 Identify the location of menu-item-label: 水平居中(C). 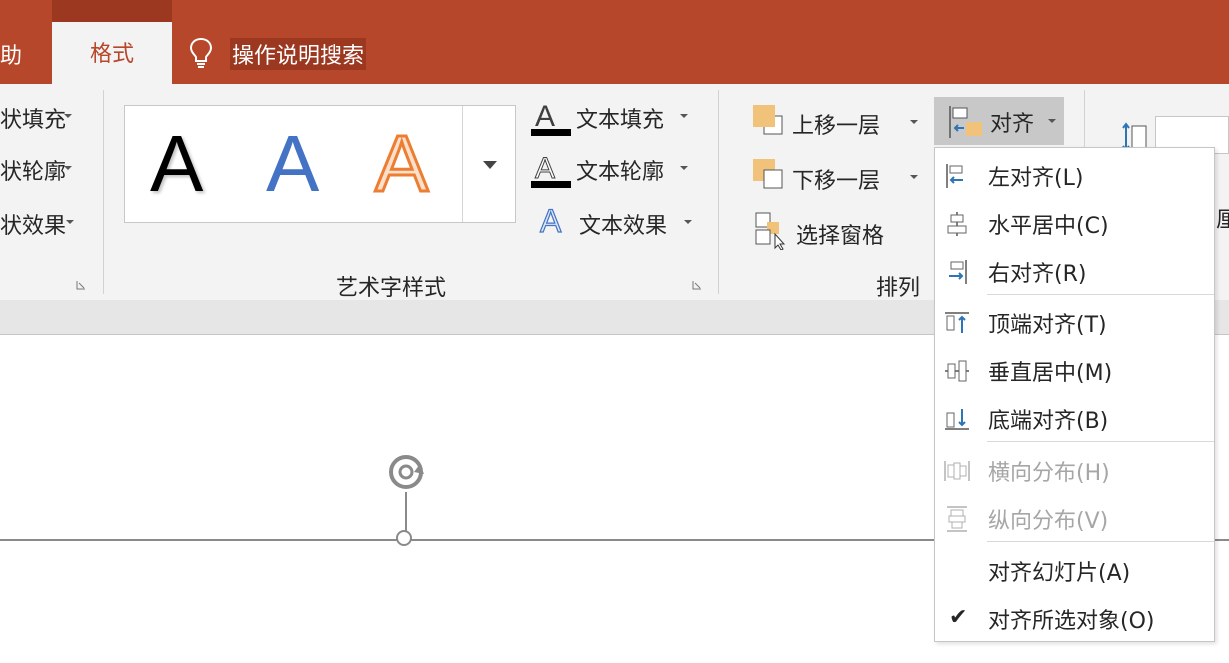
(1048, 226).